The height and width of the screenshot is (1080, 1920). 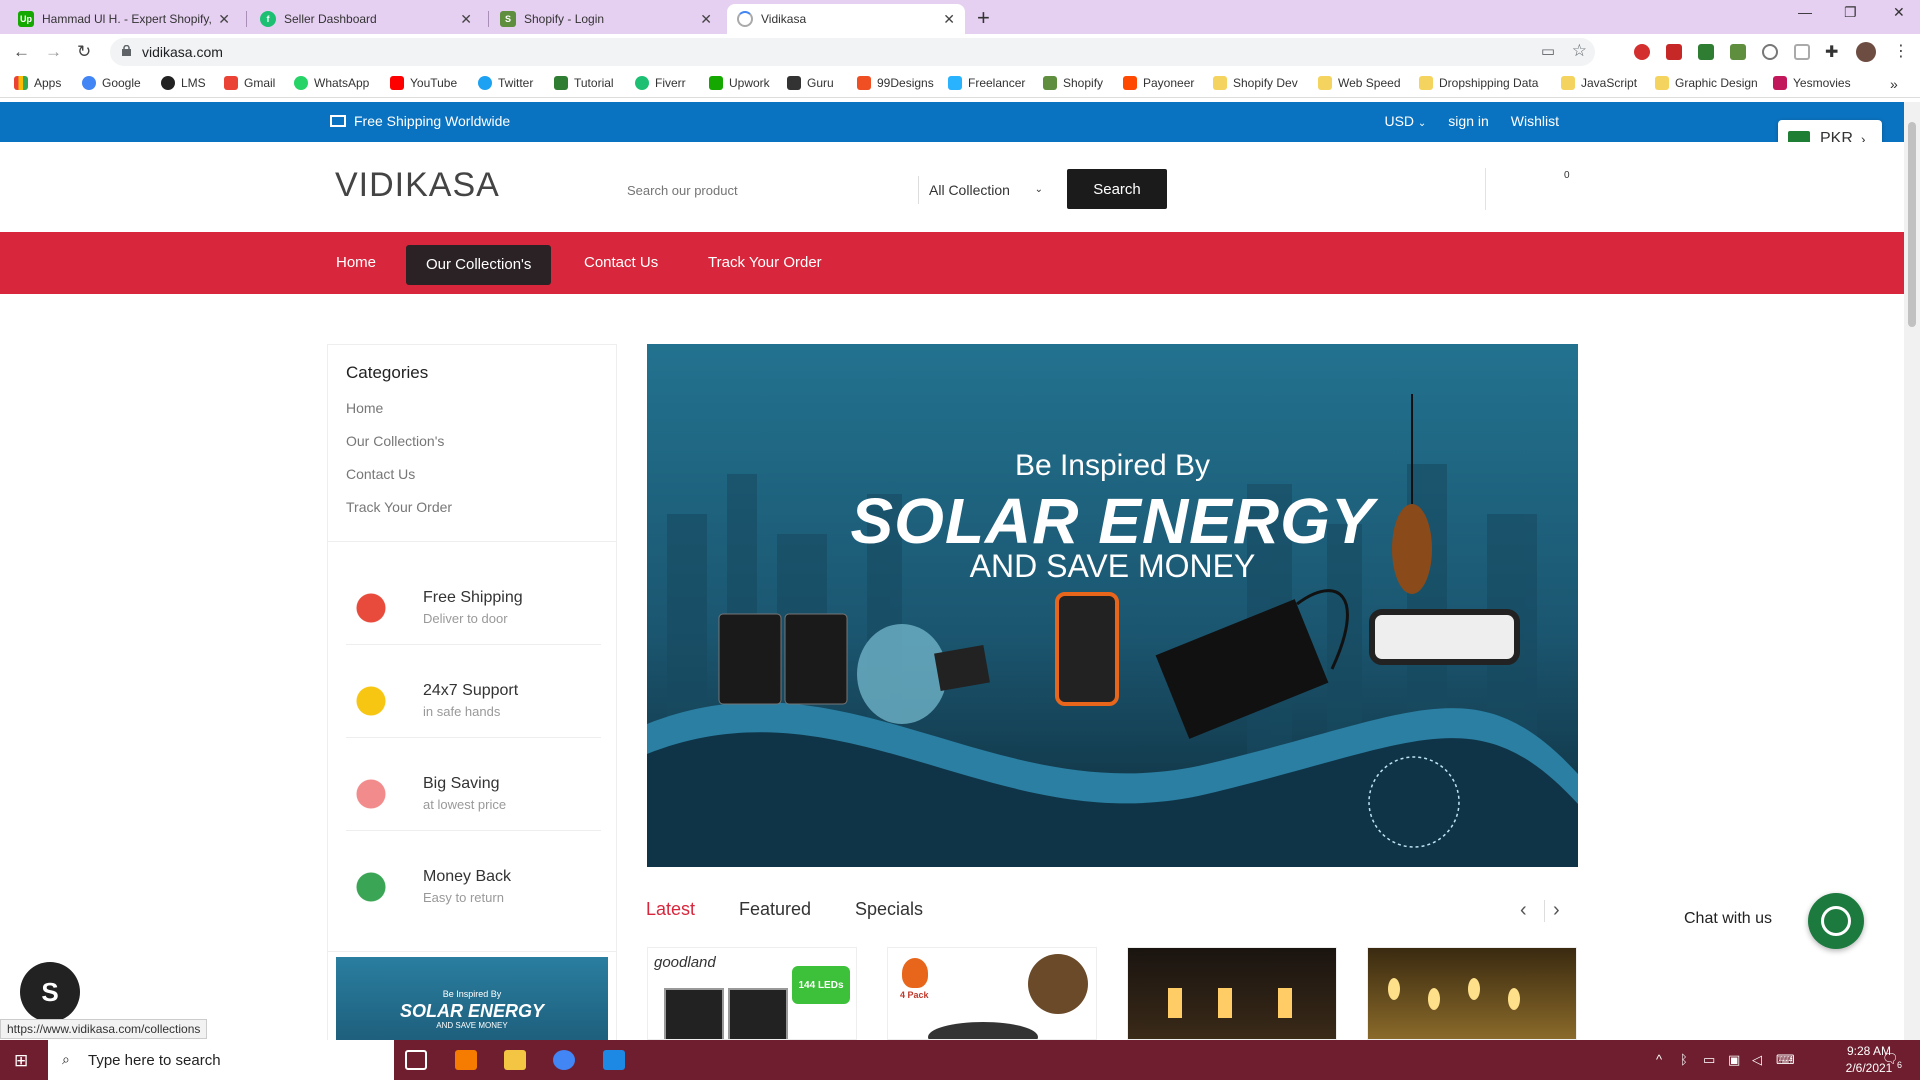 I want to click on bookmark-fiverr: Fiverr, so click(x=660, y=83).